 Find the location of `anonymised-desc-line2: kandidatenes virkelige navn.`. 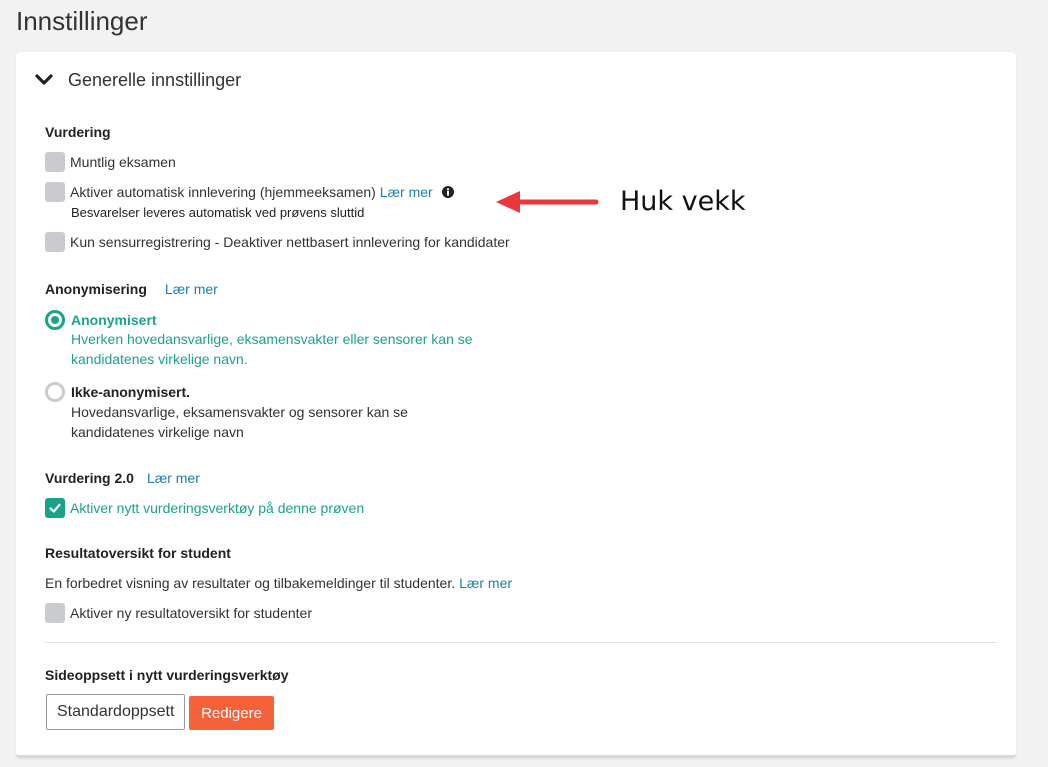

anonymised-desc-line2: kandidatenes virkelige navn. is located at coordinates (159, 359).